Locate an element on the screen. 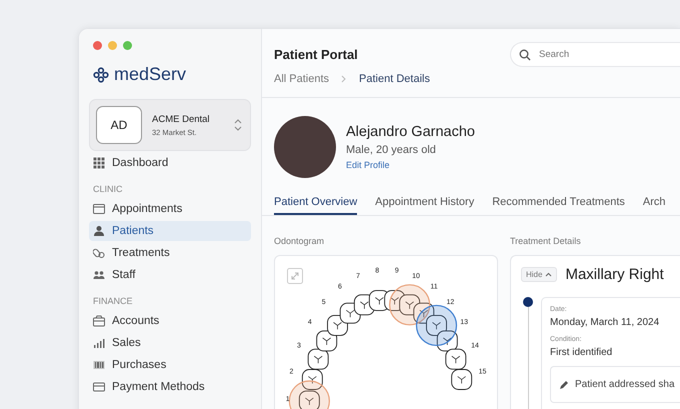  barcode-icon is located at coordinates (99, 365).